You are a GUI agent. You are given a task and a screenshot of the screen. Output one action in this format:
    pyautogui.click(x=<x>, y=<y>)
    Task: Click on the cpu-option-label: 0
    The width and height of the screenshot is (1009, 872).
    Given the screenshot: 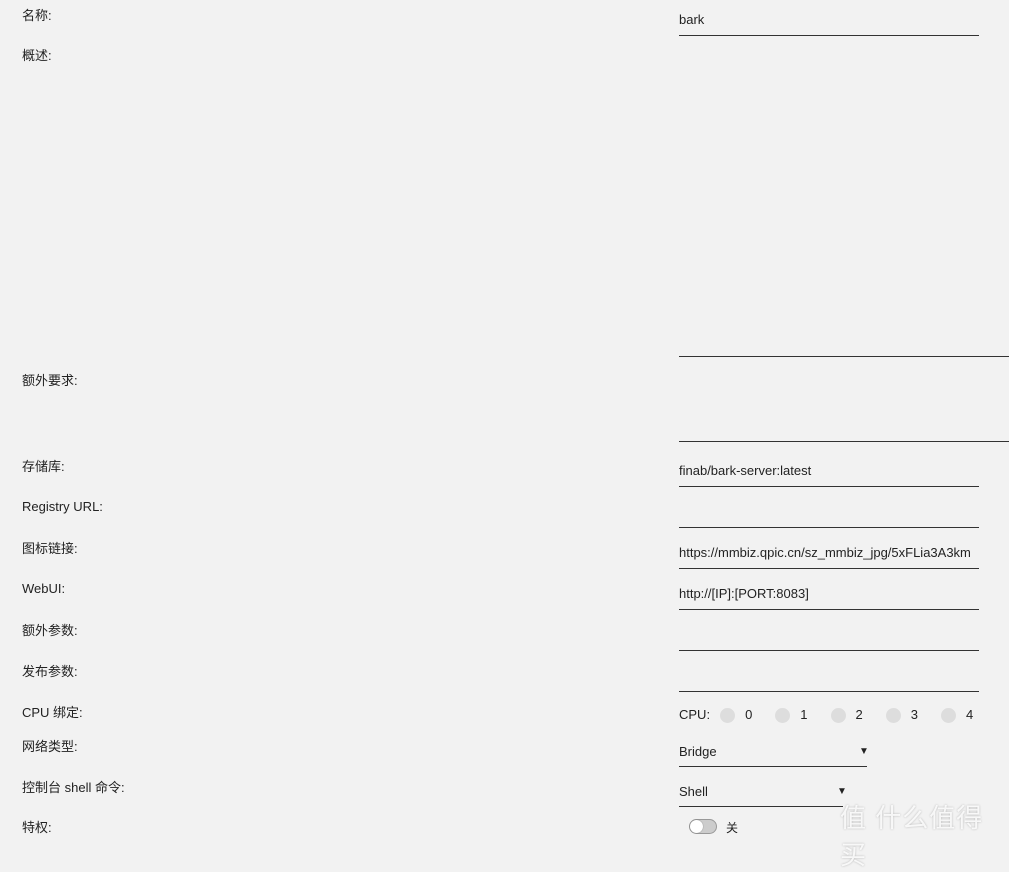 What is the action you would take?
    pyautogui.click(x=749, y=714)
    